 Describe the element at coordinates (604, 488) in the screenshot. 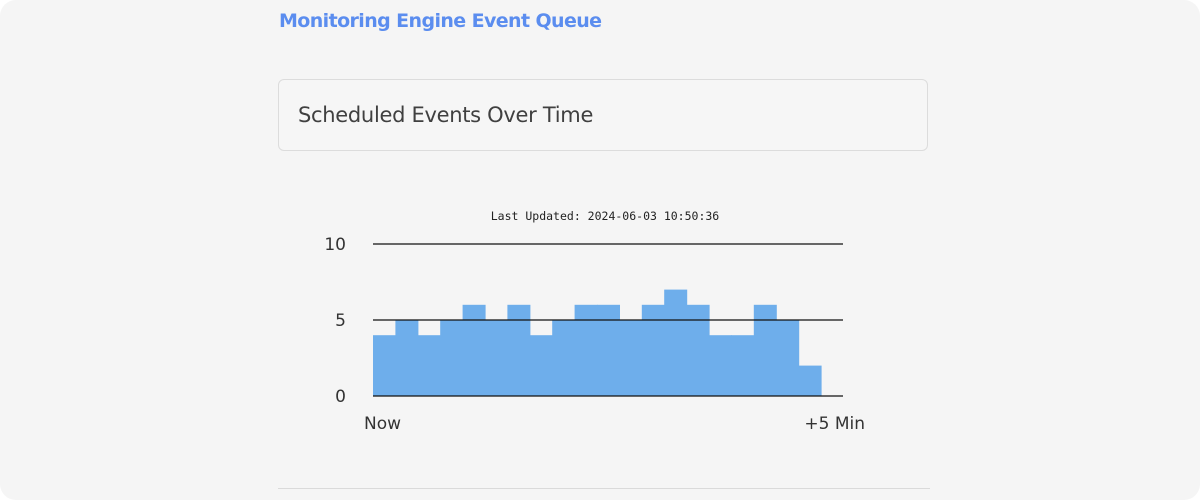

I see `bottom-divider` at that location.